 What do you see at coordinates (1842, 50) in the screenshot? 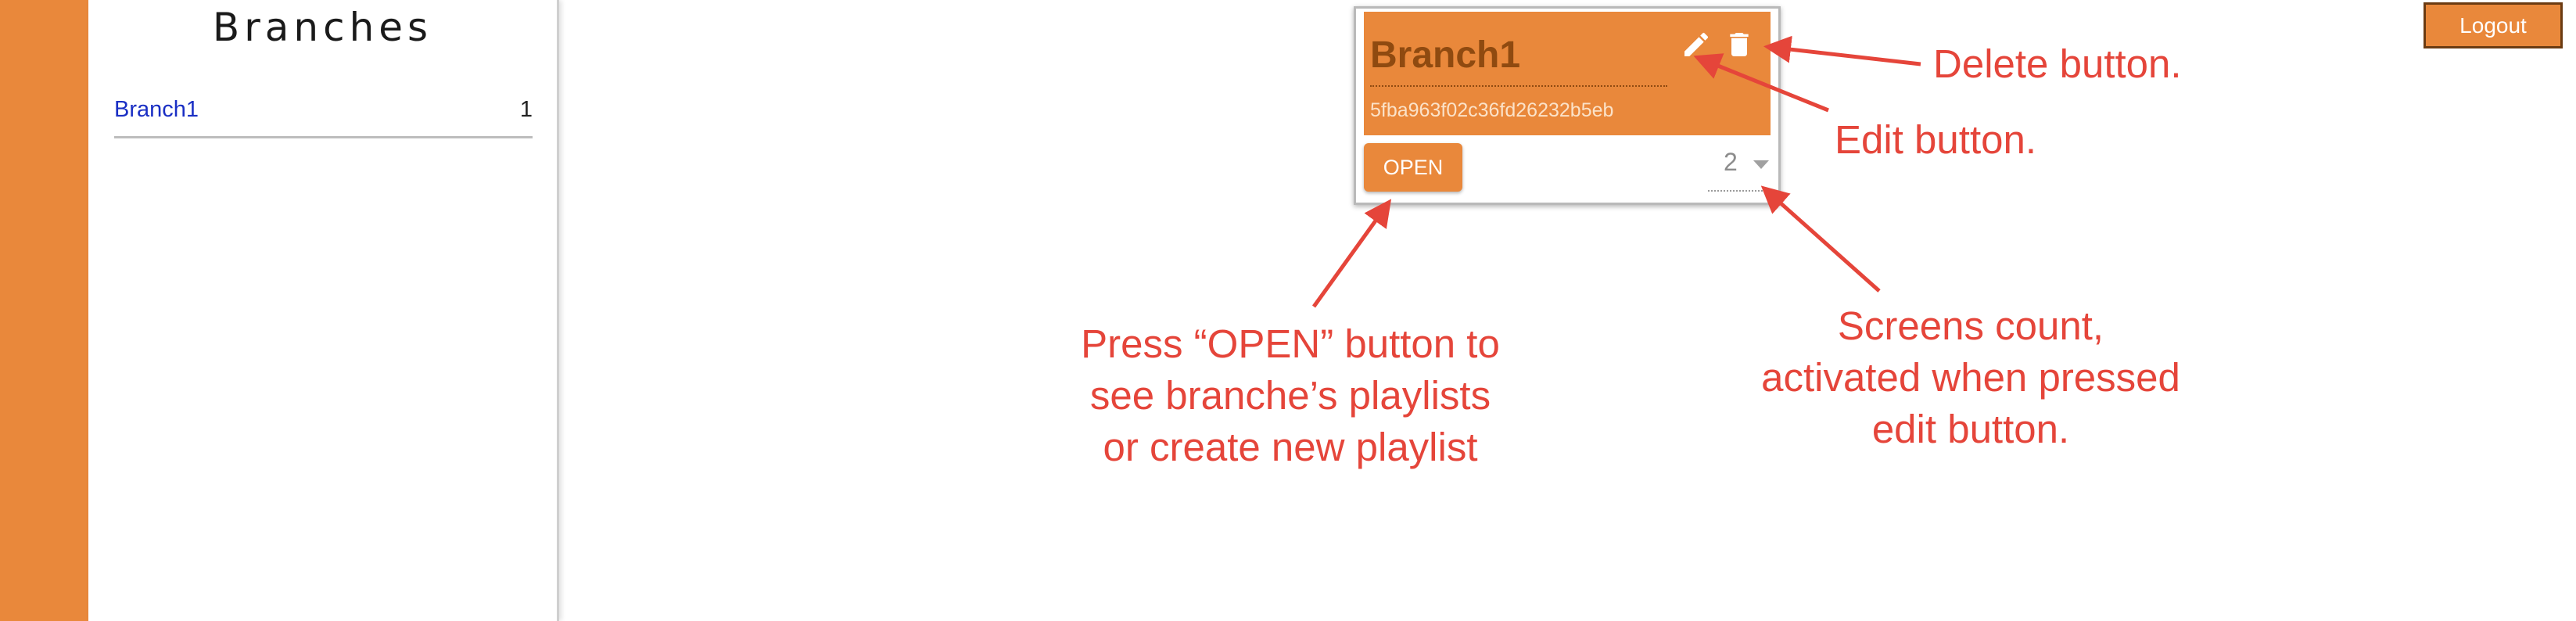
I see `arrow-delete` at bounding box center [1842, 50].